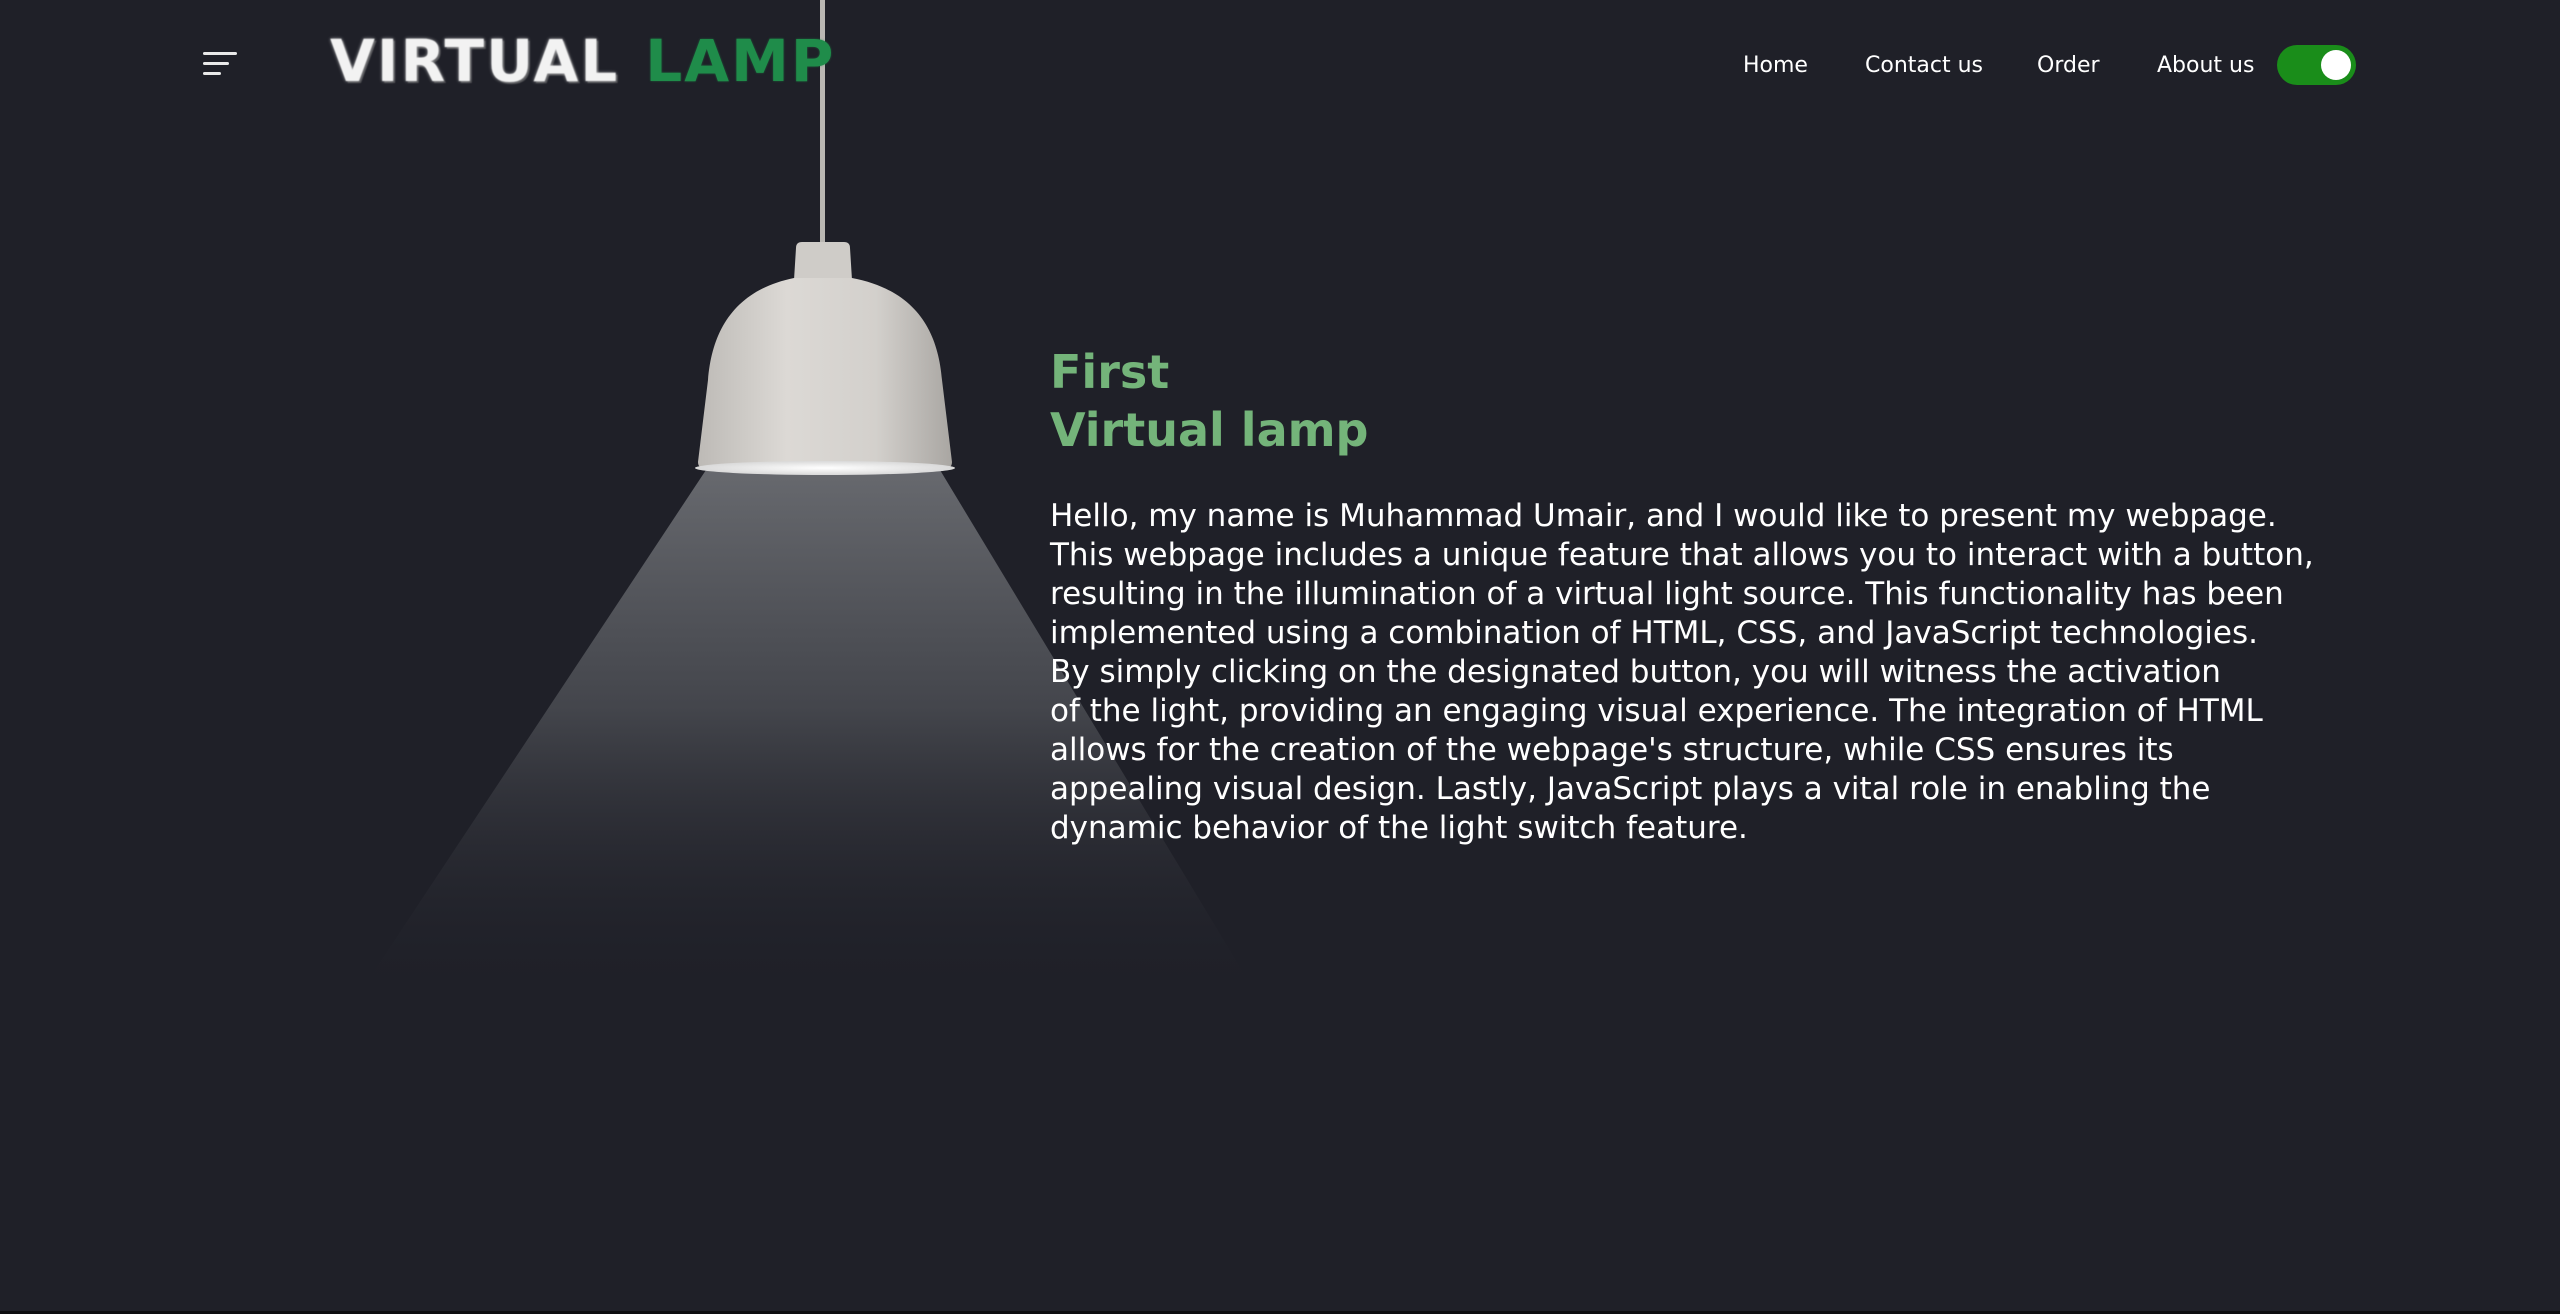 This screenshot has width=2560, height=1314. Describe the element at coordinates (2336, 65) in the screenshot. I see `toggle-knob` at that location.